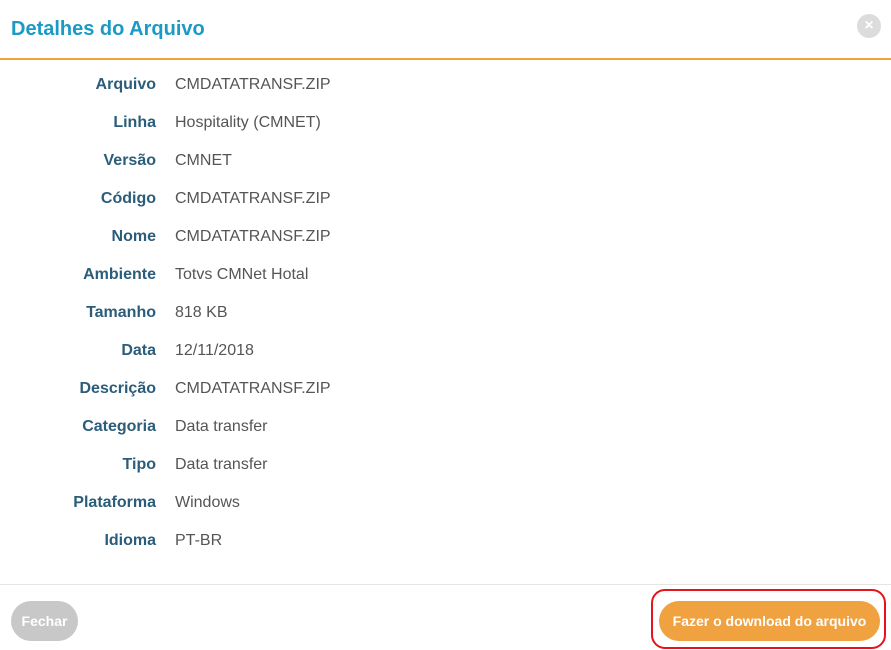 This screenshot has height=650, width=891. I want to click on detail-row-versao: Versão CMNET, so click(445, 161).